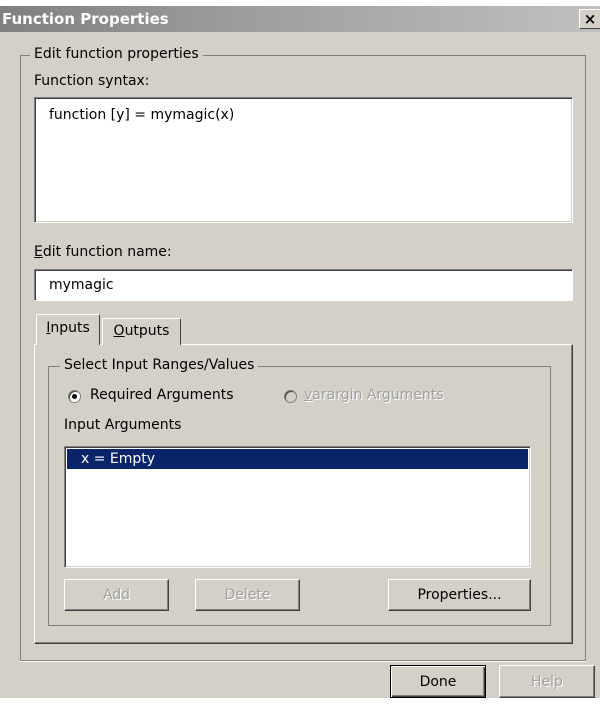 The height and width of the screenshot is (708, 600). I want to click on close-button: ×, so click(589, 19).